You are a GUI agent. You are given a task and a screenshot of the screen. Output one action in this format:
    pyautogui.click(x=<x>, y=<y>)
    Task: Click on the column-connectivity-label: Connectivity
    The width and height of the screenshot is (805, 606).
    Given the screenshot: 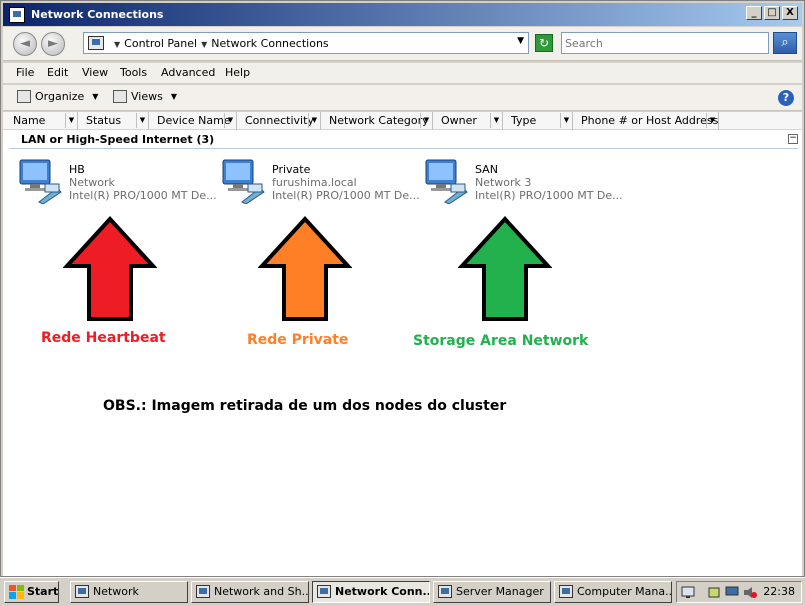 What is the action you would take?
    pyautogui.click(x=279, y=120)
    